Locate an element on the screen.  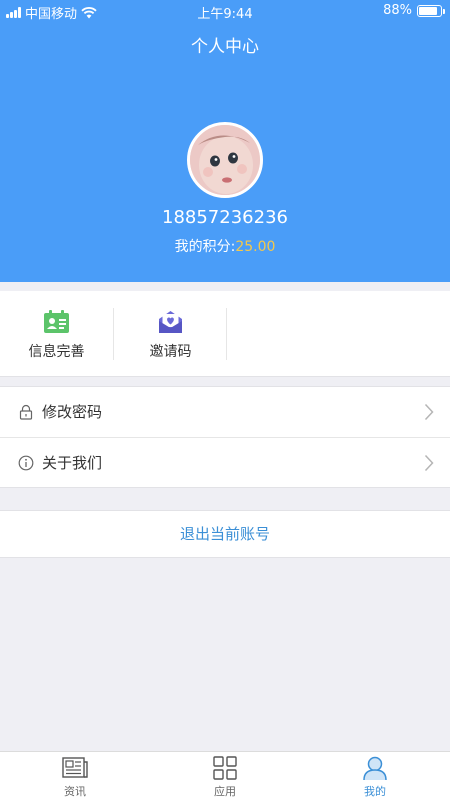
battery-fill is located at coordinates (428, 10).